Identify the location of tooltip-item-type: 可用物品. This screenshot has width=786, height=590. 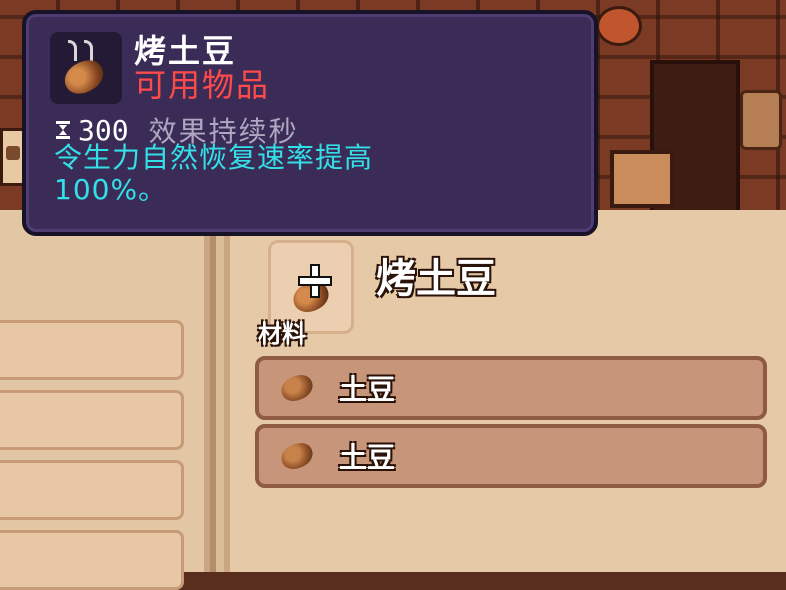
(202, 85).